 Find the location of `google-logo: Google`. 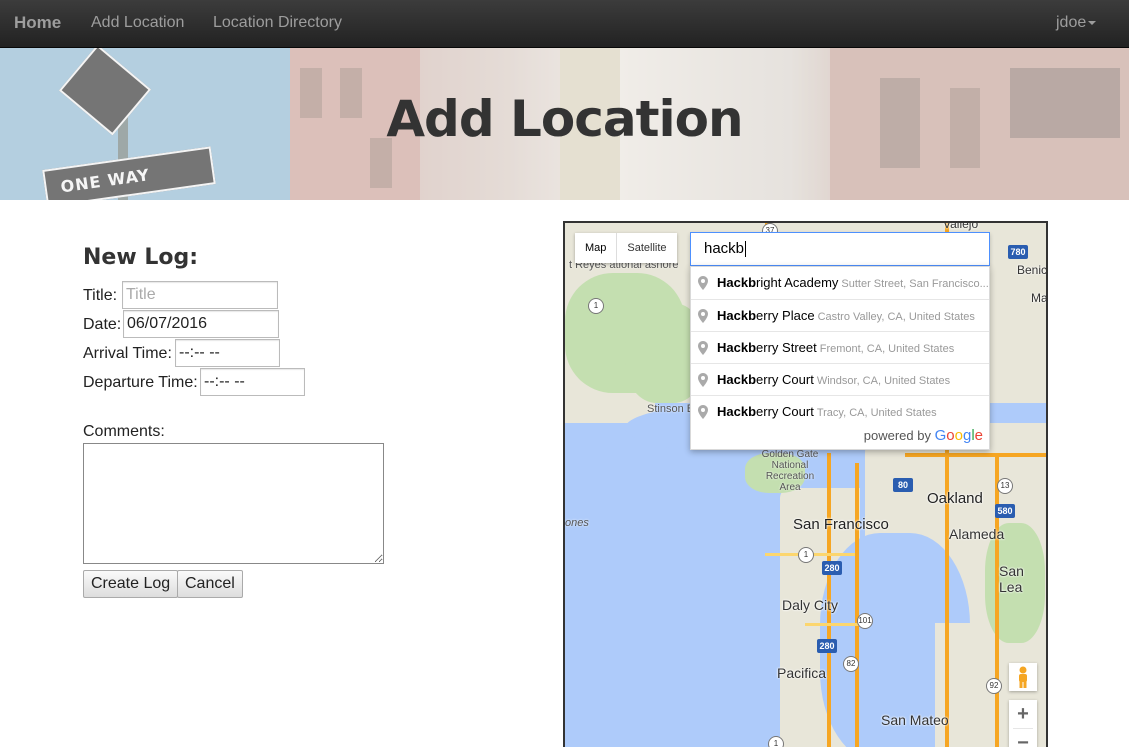

google-logo: Google is located at coordinates (958, 435).